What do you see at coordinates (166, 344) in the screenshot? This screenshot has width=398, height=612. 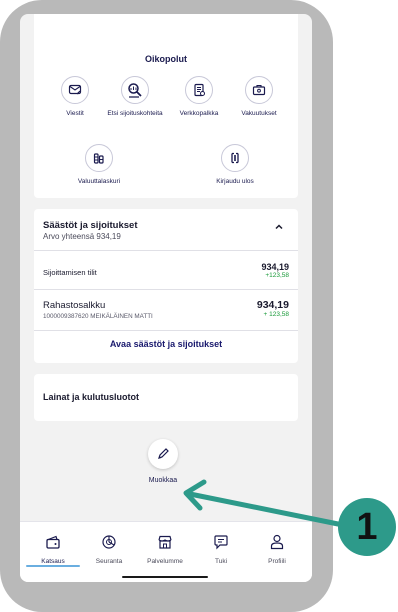 I see `open-savings-link: Avaa säästöt ja sijoitukset` at bounding box center [166, 344].